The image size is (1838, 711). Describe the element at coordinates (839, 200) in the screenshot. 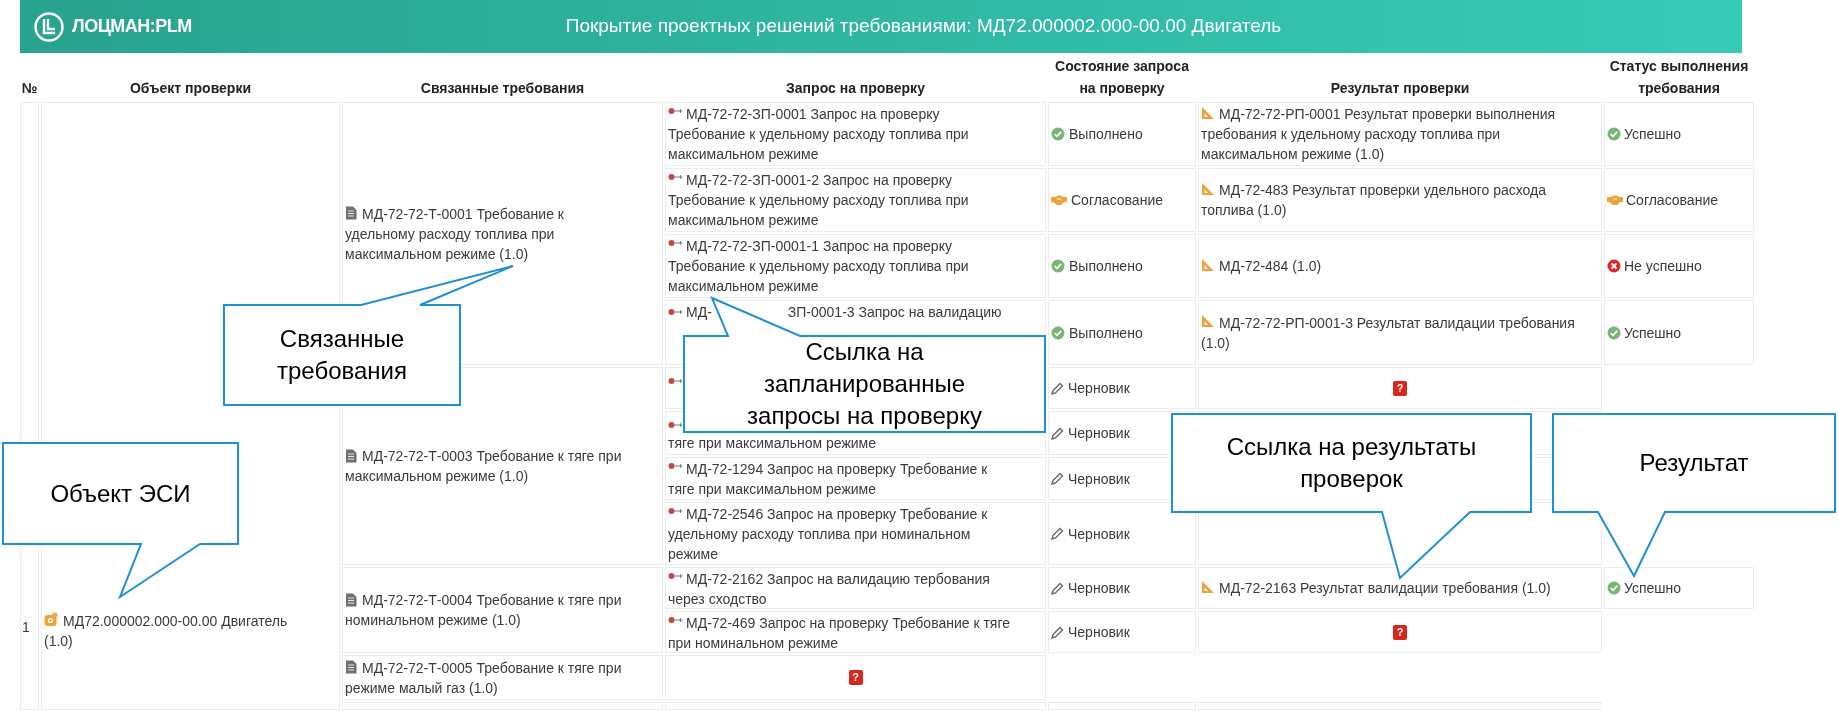

I see `request-link: МД-72-72-ЗП-0001-2 Запрос на проверку Требование к удельному расходу топлива при максимальном режиме` at that location.